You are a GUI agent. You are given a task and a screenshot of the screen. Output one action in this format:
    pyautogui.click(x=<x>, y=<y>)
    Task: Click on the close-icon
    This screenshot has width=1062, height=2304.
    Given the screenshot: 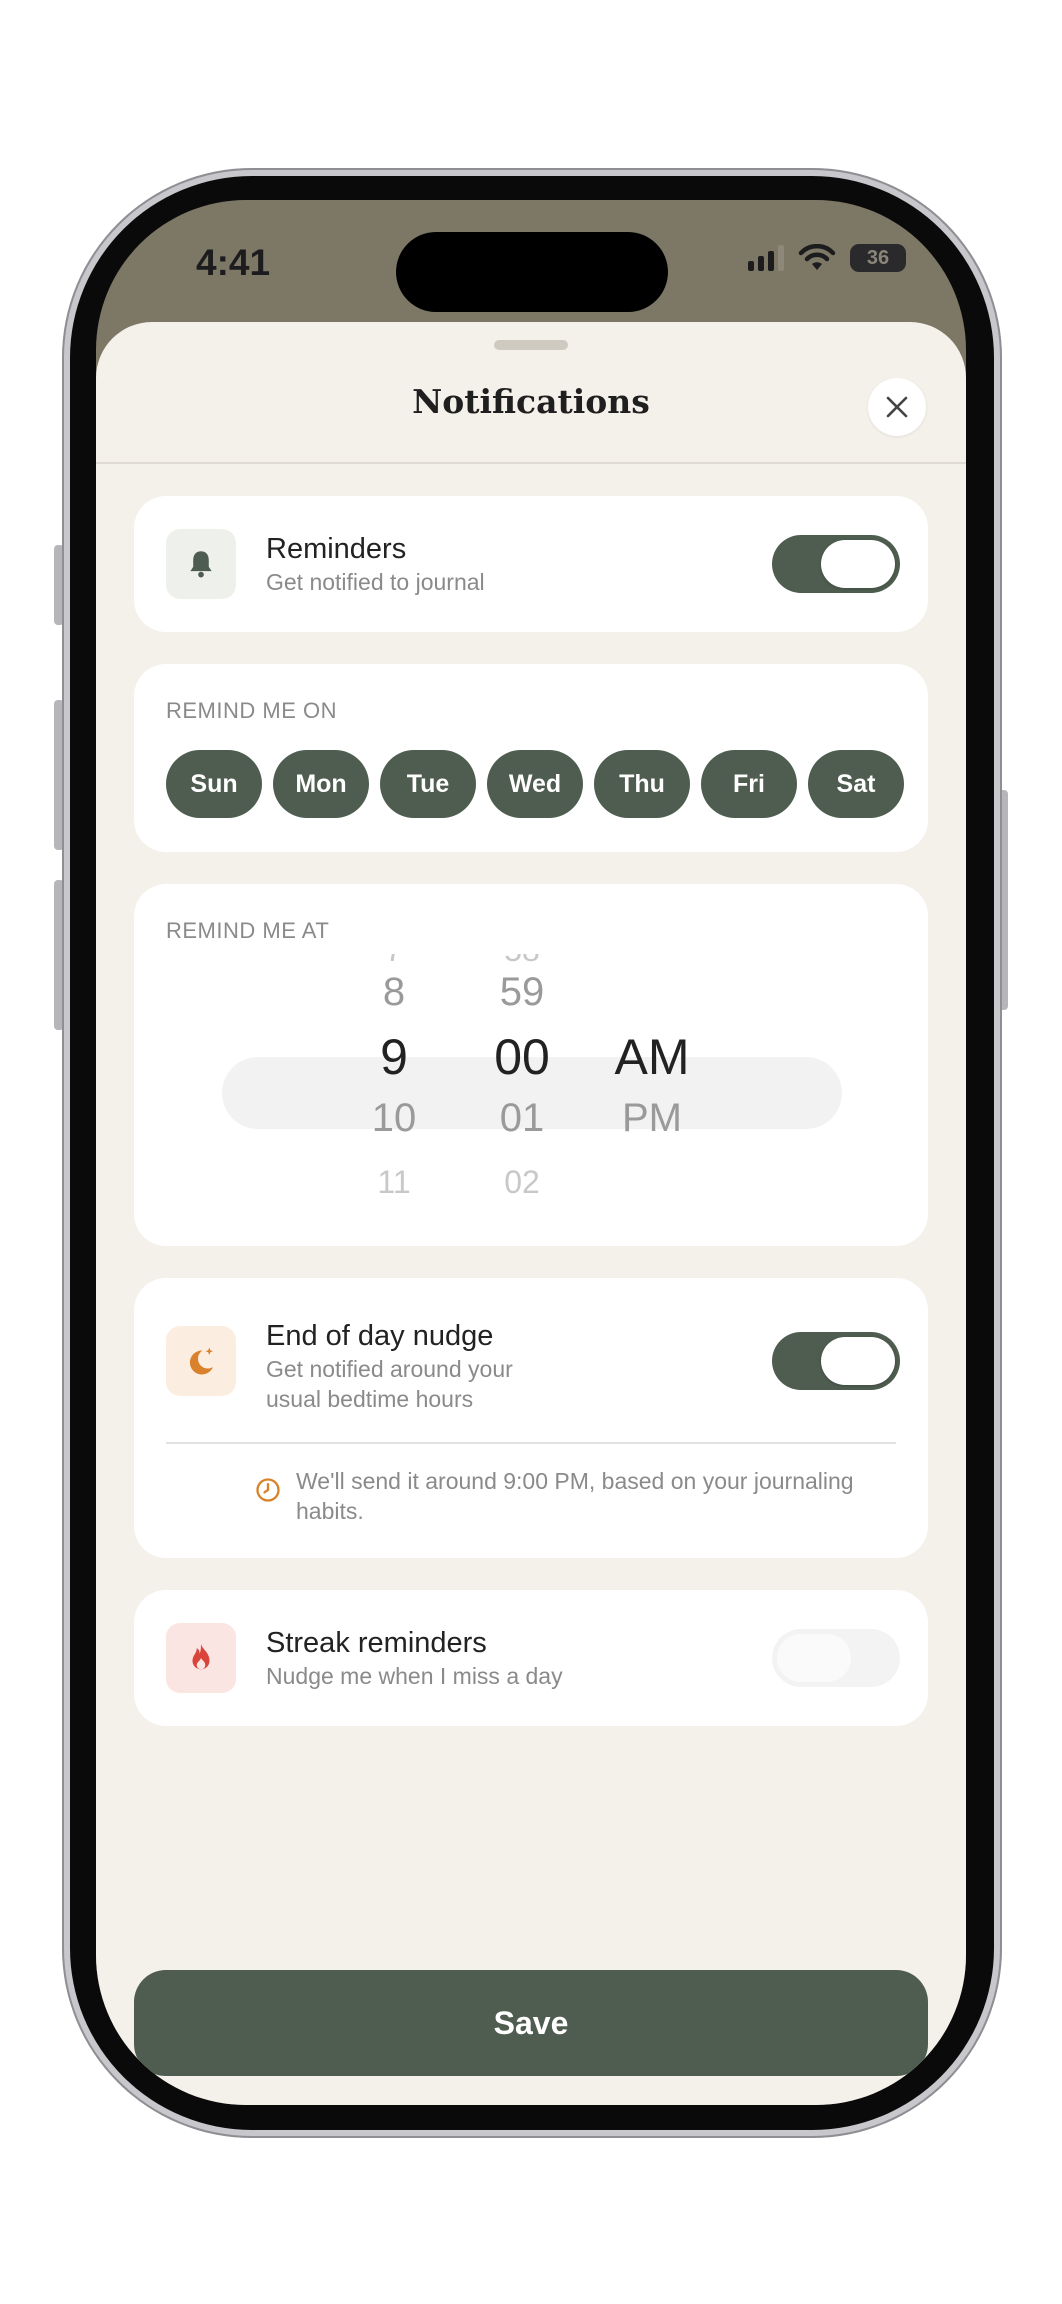 What is the action you would take?
    pyautogui.click(x=897, y=407)
    